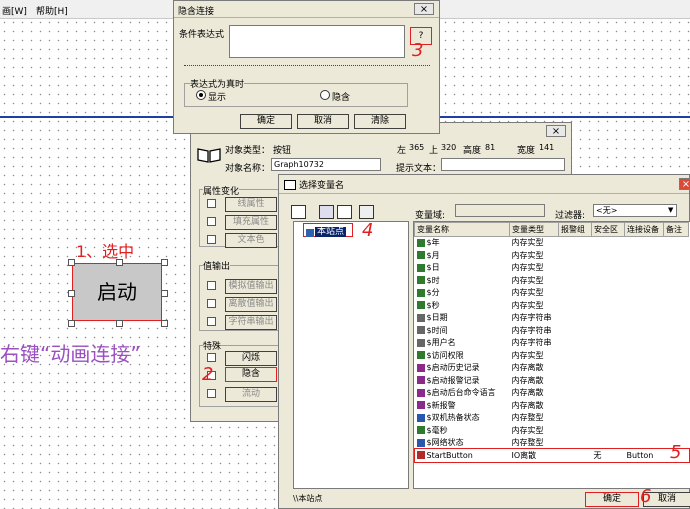 The height and width of the screenshot is (509, 690). I want to click on column-header: 变量名称, so click(462, 229).